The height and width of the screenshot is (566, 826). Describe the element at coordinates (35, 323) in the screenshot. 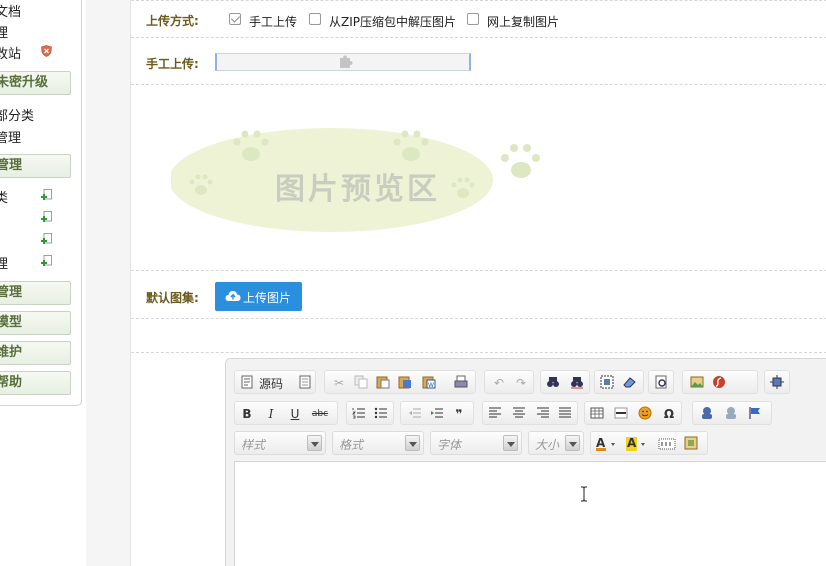

I see `sidebar-section-model: 模型` at that location.